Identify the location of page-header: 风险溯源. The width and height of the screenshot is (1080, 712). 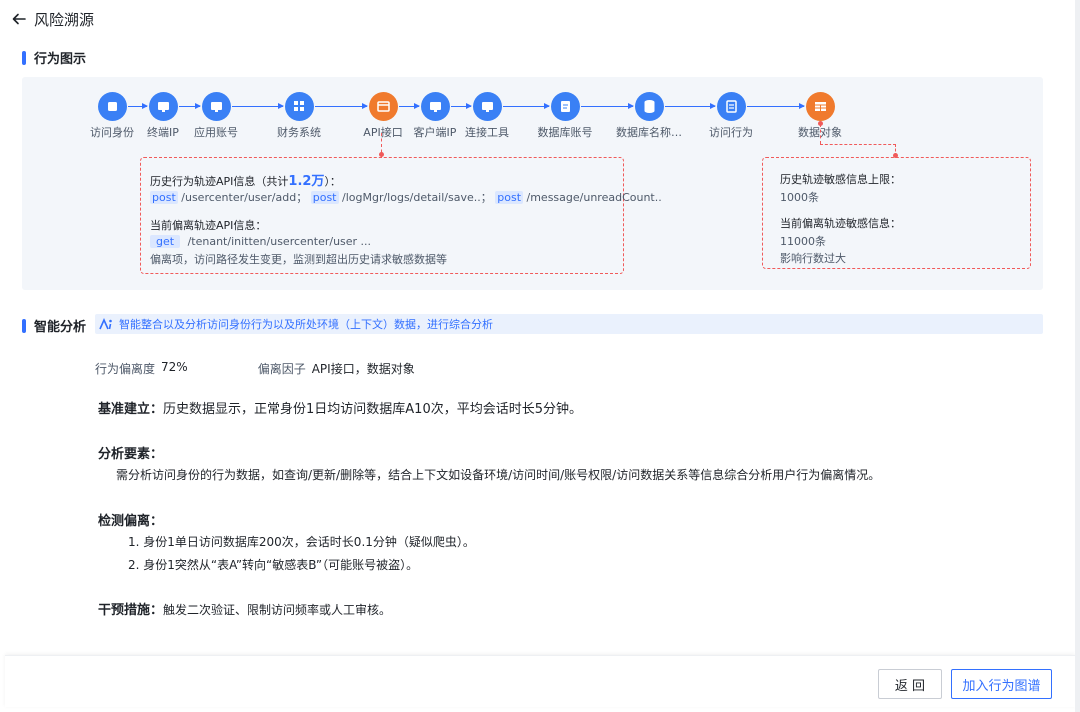
(52, 19).